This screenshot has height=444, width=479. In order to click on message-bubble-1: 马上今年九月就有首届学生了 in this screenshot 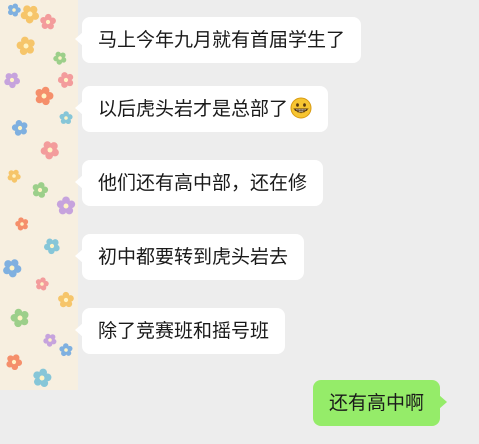, I will do `click(218, 40)`.